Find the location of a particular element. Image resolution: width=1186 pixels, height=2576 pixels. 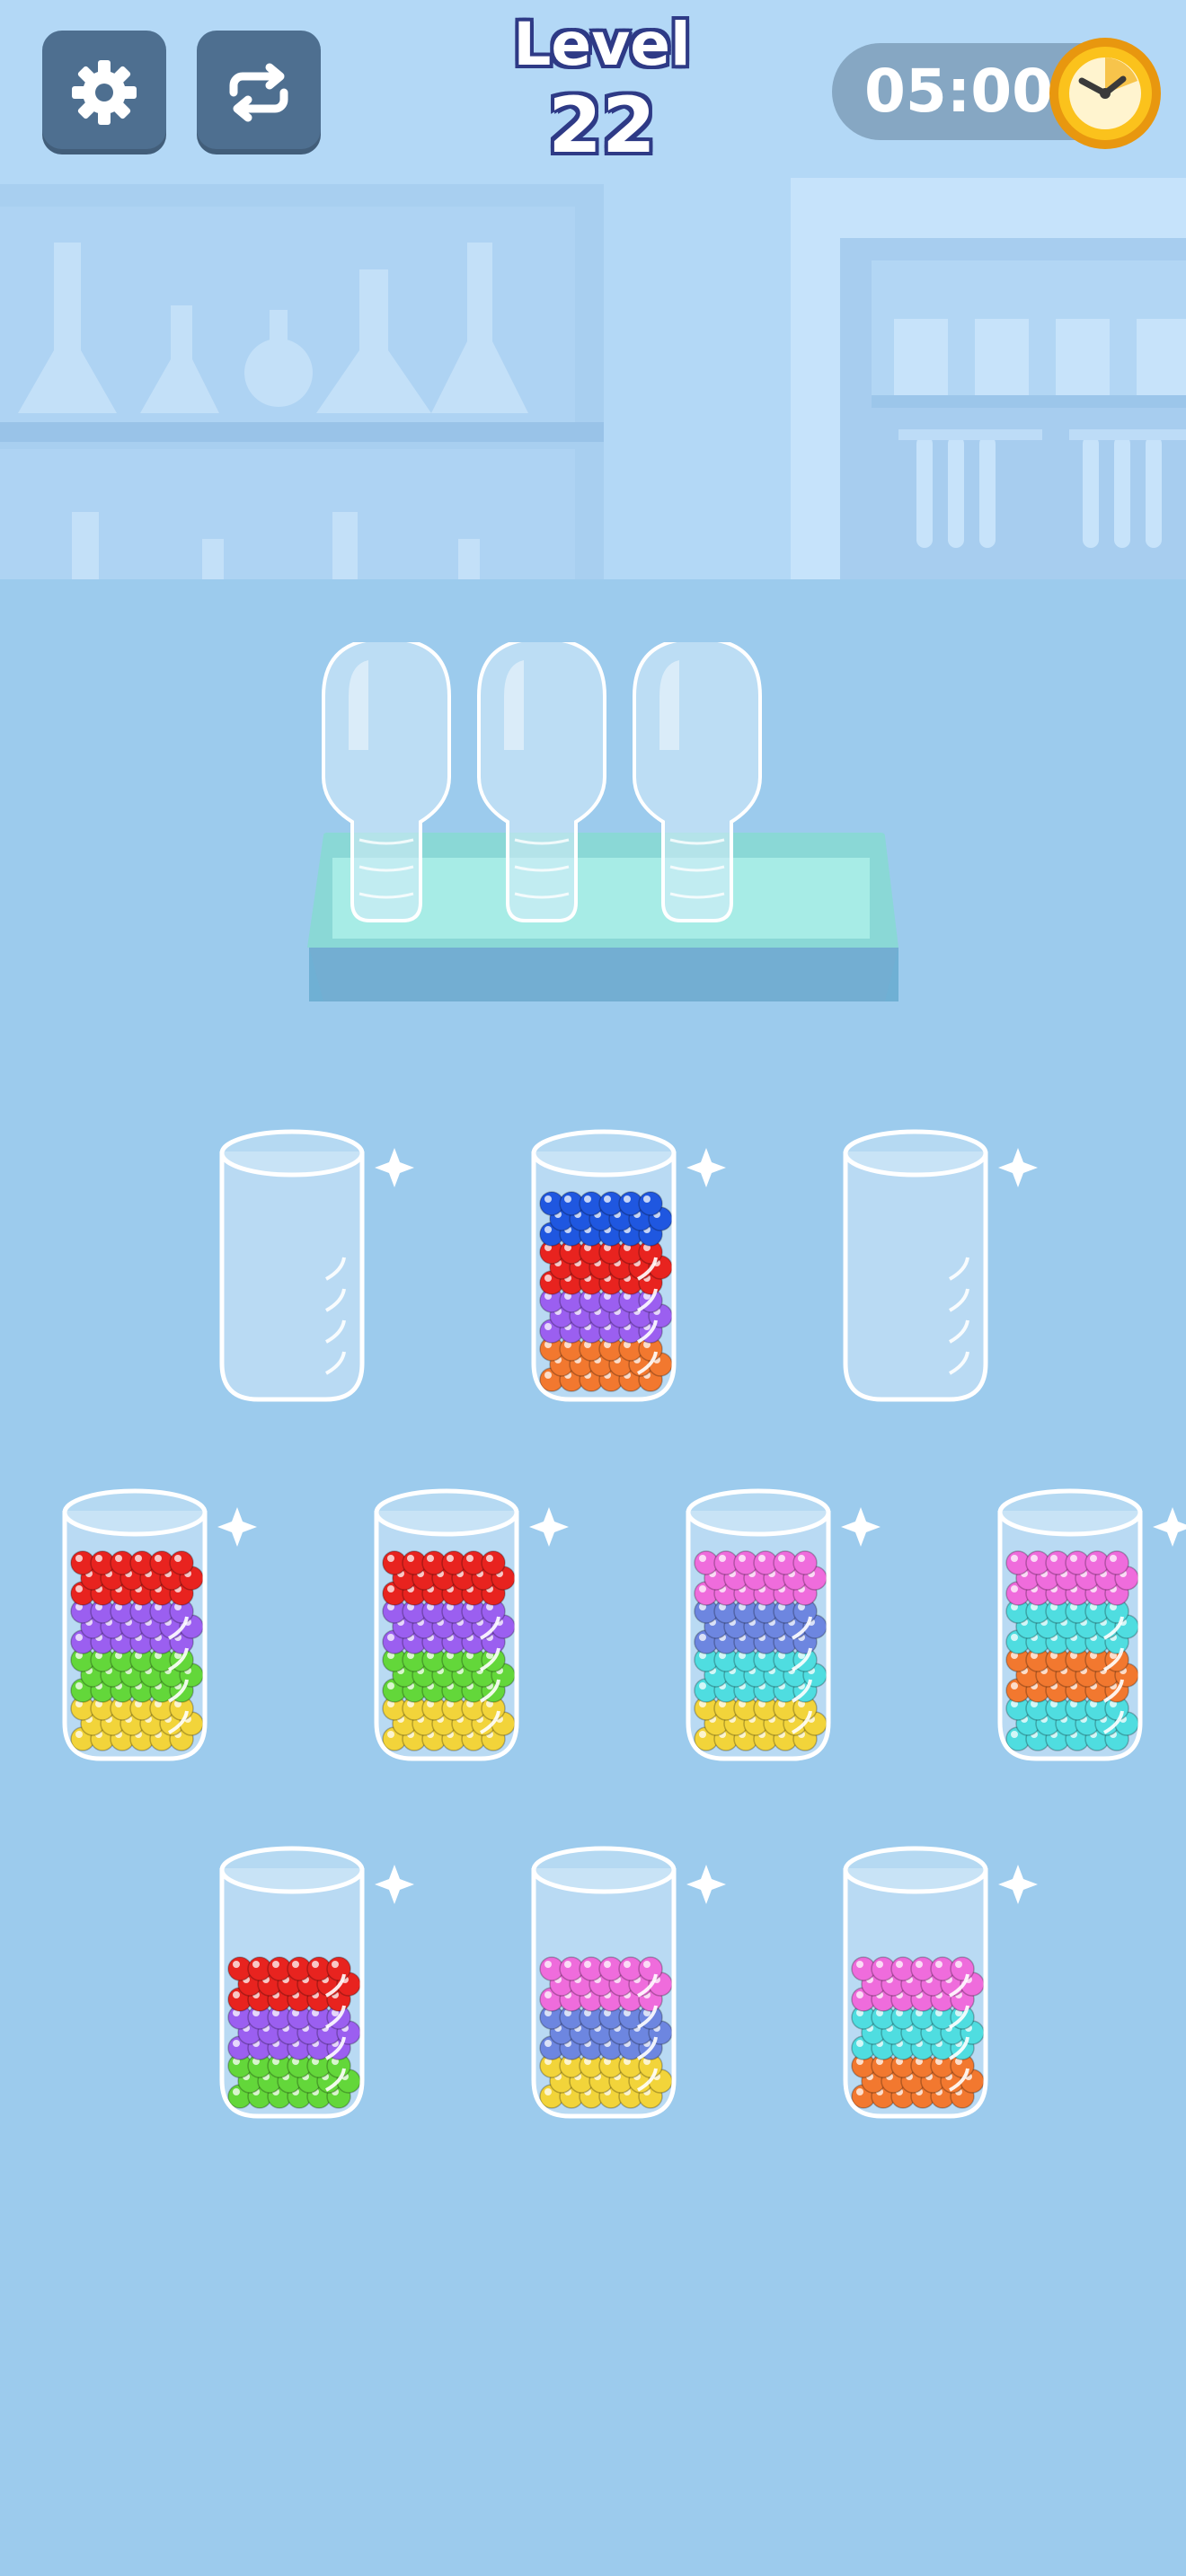

cyan-ball-layer is located at coordinates (1072, 1723).